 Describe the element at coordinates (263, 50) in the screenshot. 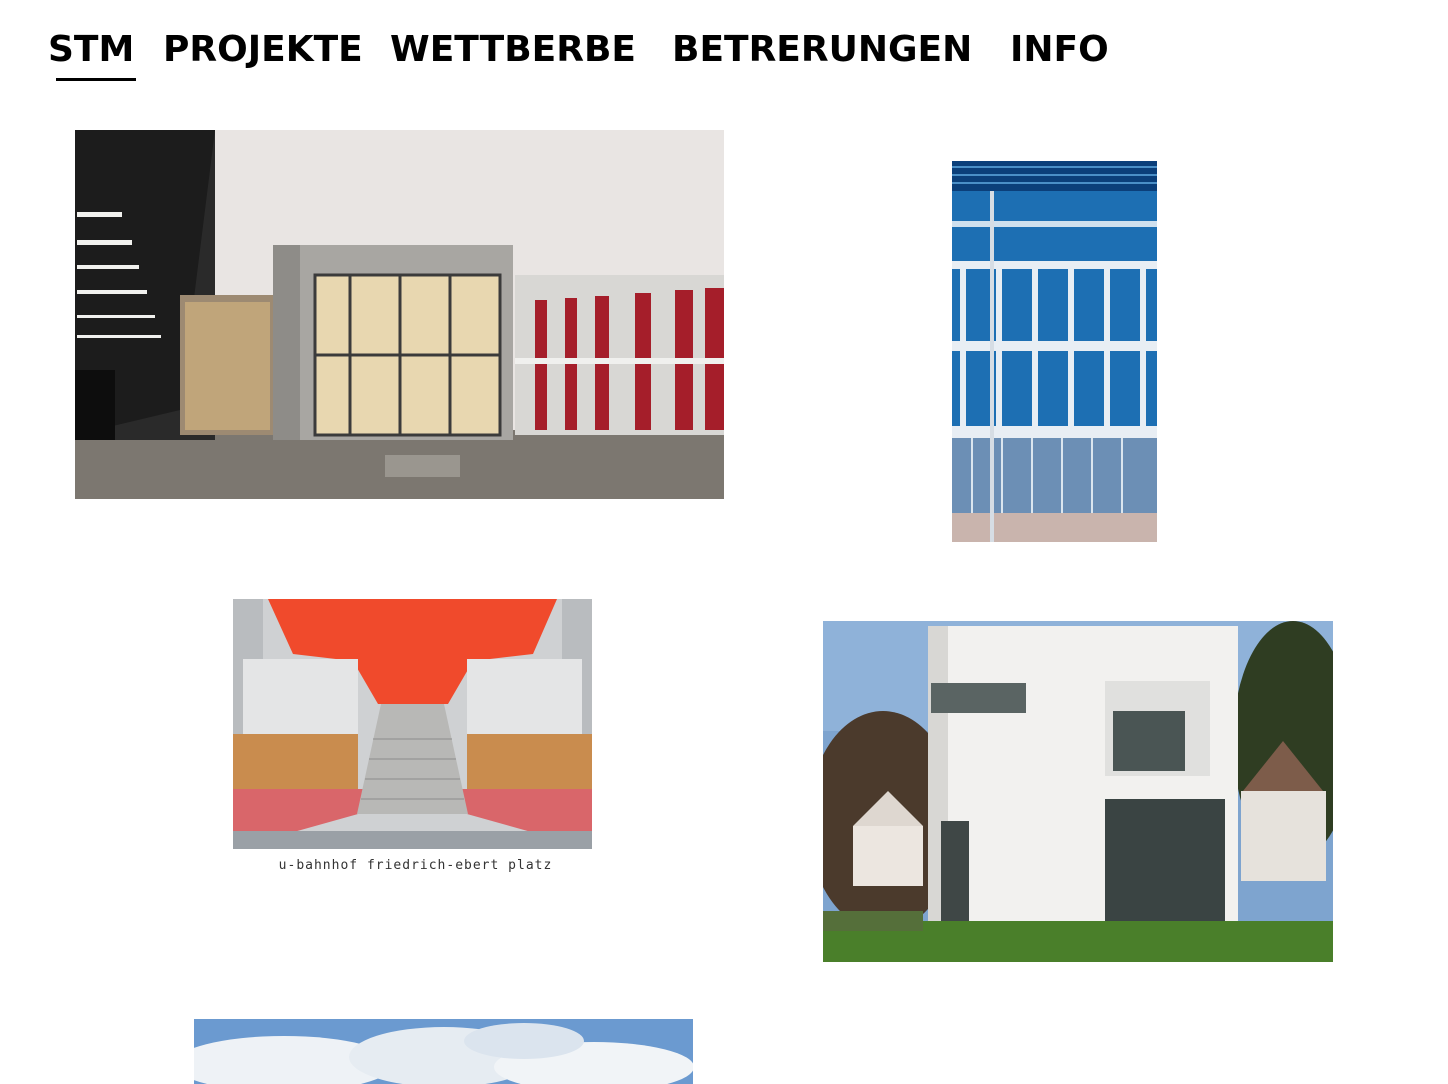

I see `nav-item-projekte: PROJEKTE` at that location.